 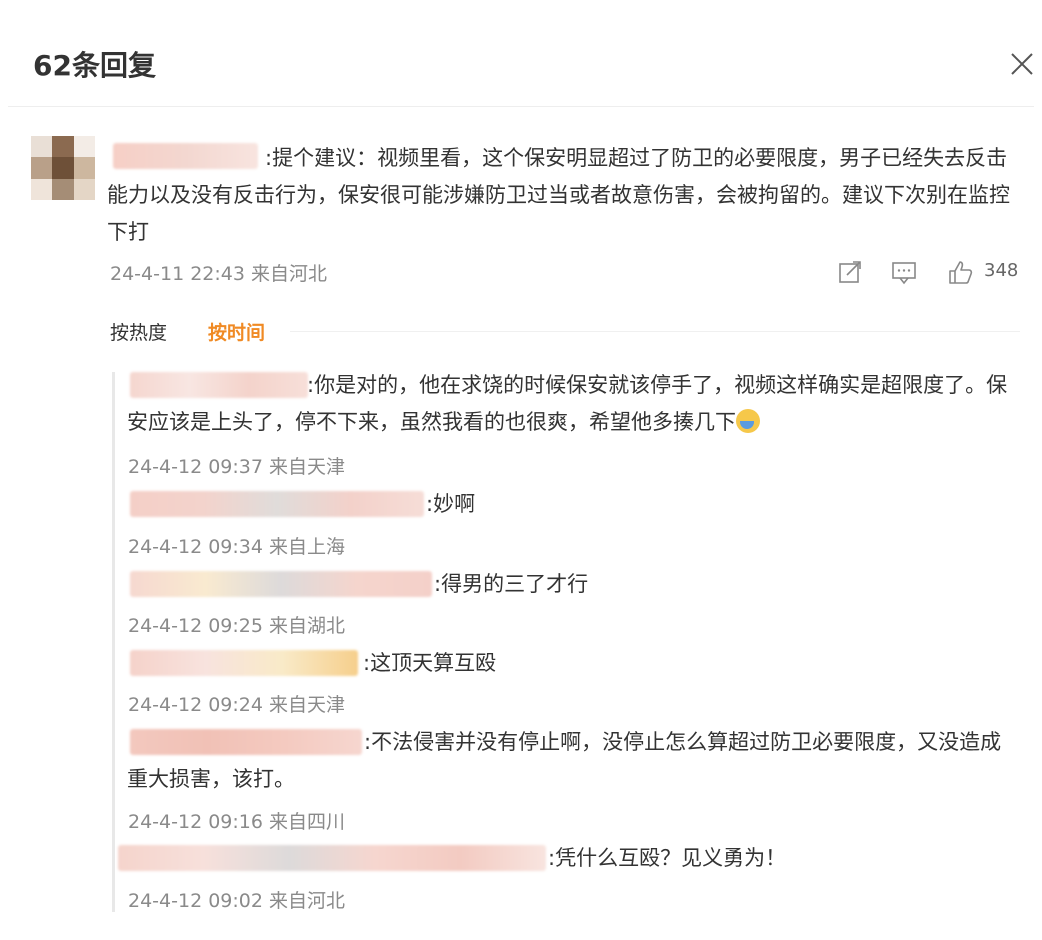 I want to click on reply-thread-bar, so click(x=113, y=642).